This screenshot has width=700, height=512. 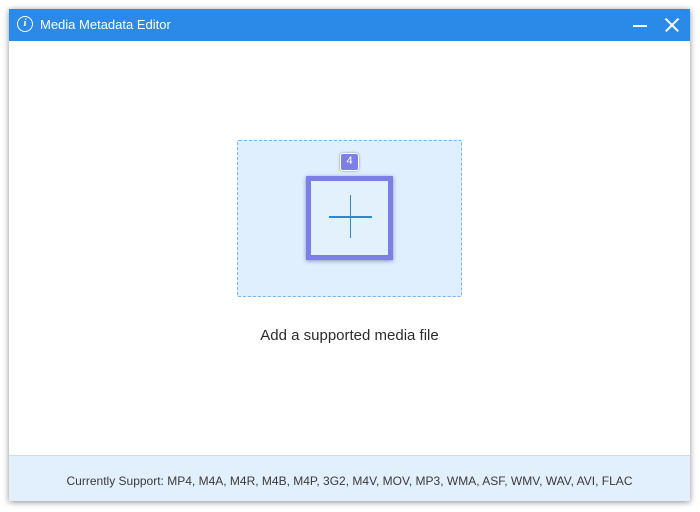 What do you see at coordinates (349, 162) in the screenshot?
I see `step-badge: 4` at bounding box center [349, 162].